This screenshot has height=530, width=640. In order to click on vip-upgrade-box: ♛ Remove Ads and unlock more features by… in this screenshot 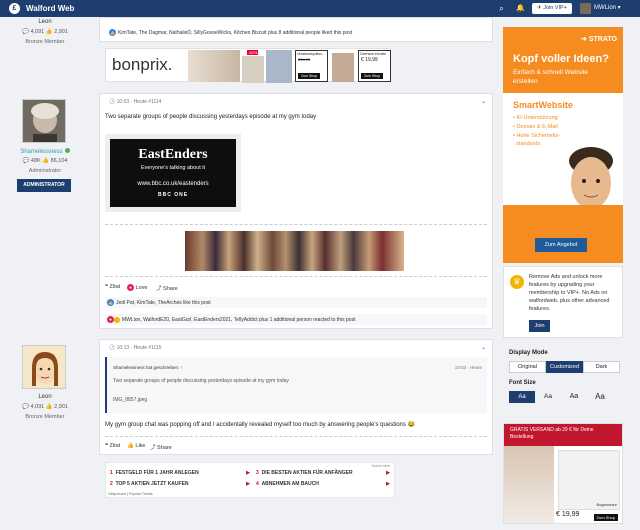, I will do `click(563, 302)`.